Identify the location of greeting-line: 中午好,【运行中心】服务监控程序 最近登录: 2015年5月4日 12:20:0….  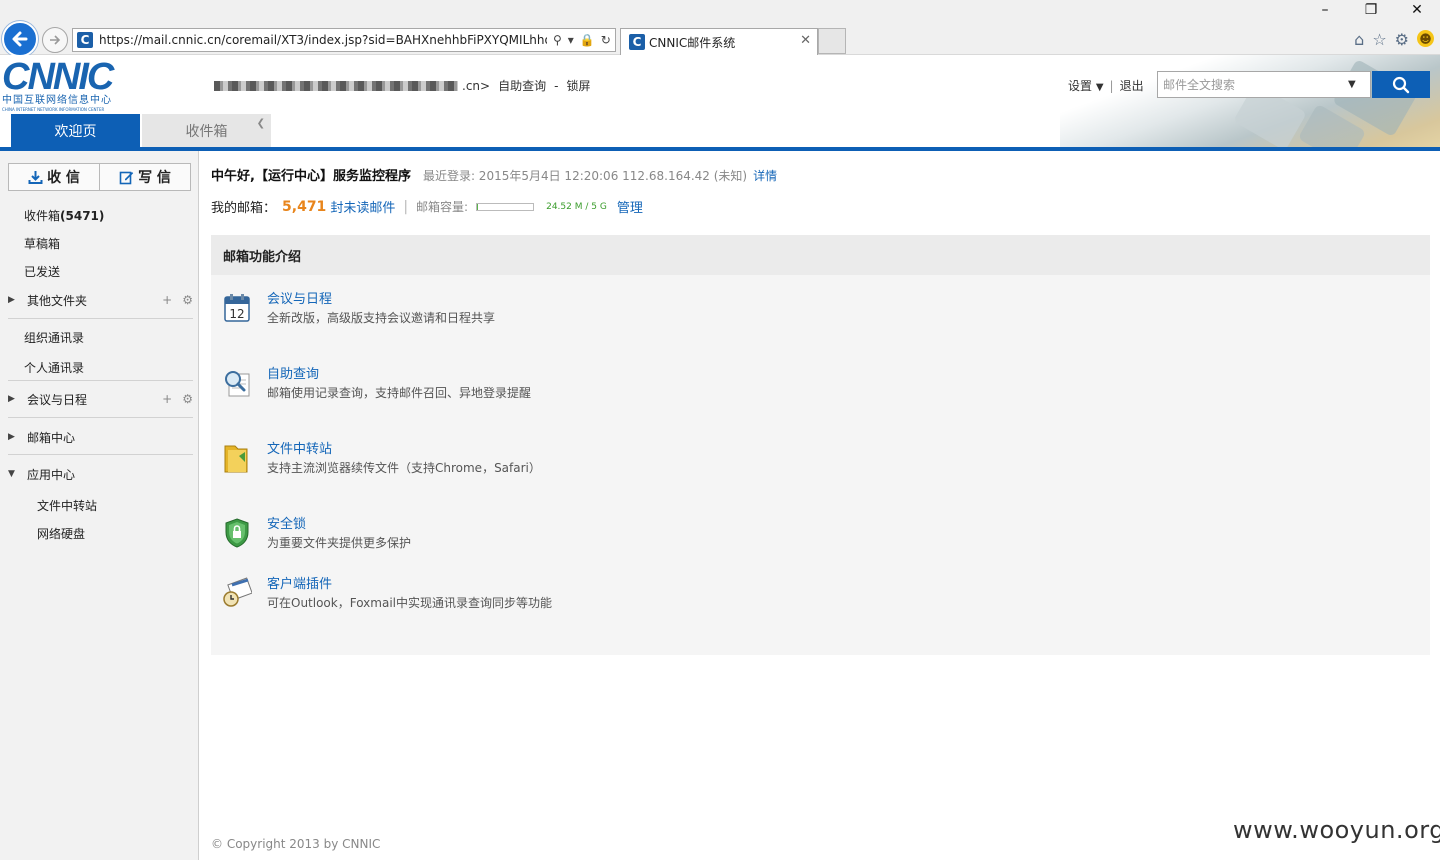
(494, 174).